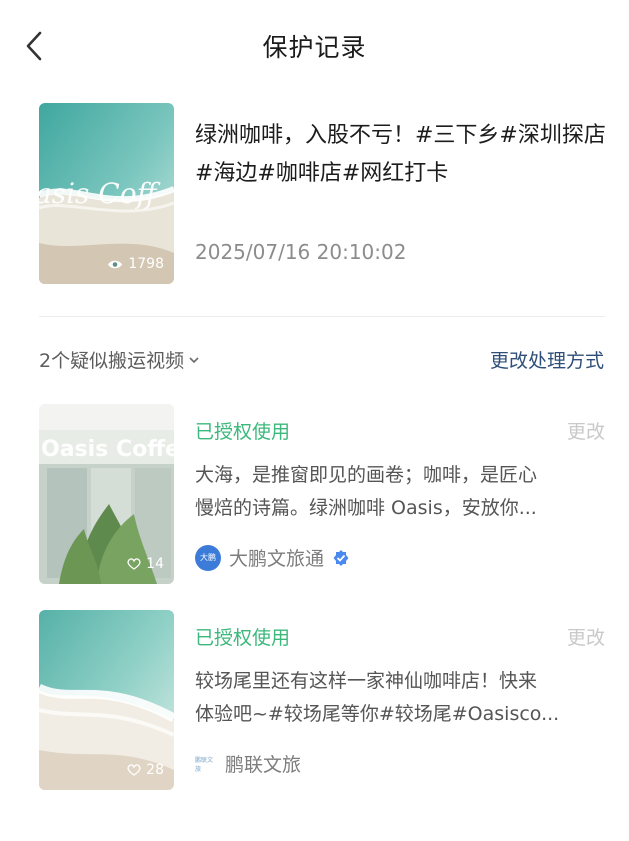 This screenshot has width=629, height=841. What do you see at coordinates (301, 252) in the screenshot?
I see `original-post-time: 2025/07/16 20:10:02` at bounding box center [301, 252].